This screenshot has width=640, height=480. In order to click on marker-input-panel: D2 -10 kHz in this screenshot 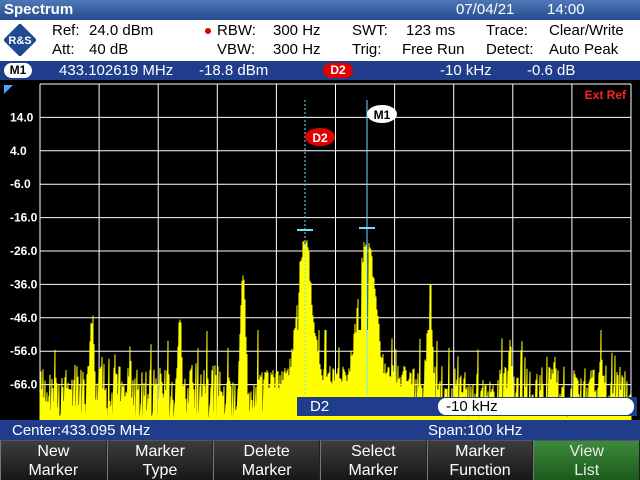, I will do `click(467, 406)`.